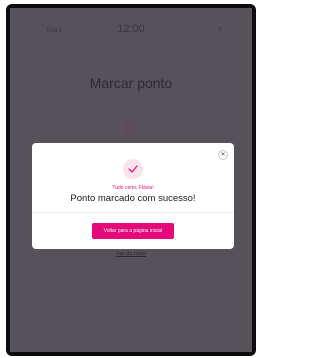  Describe the element at coordinates (133, 188) in the screenshot. I see `modal-subtitle: Tudo certo, Flávia!` at that location.